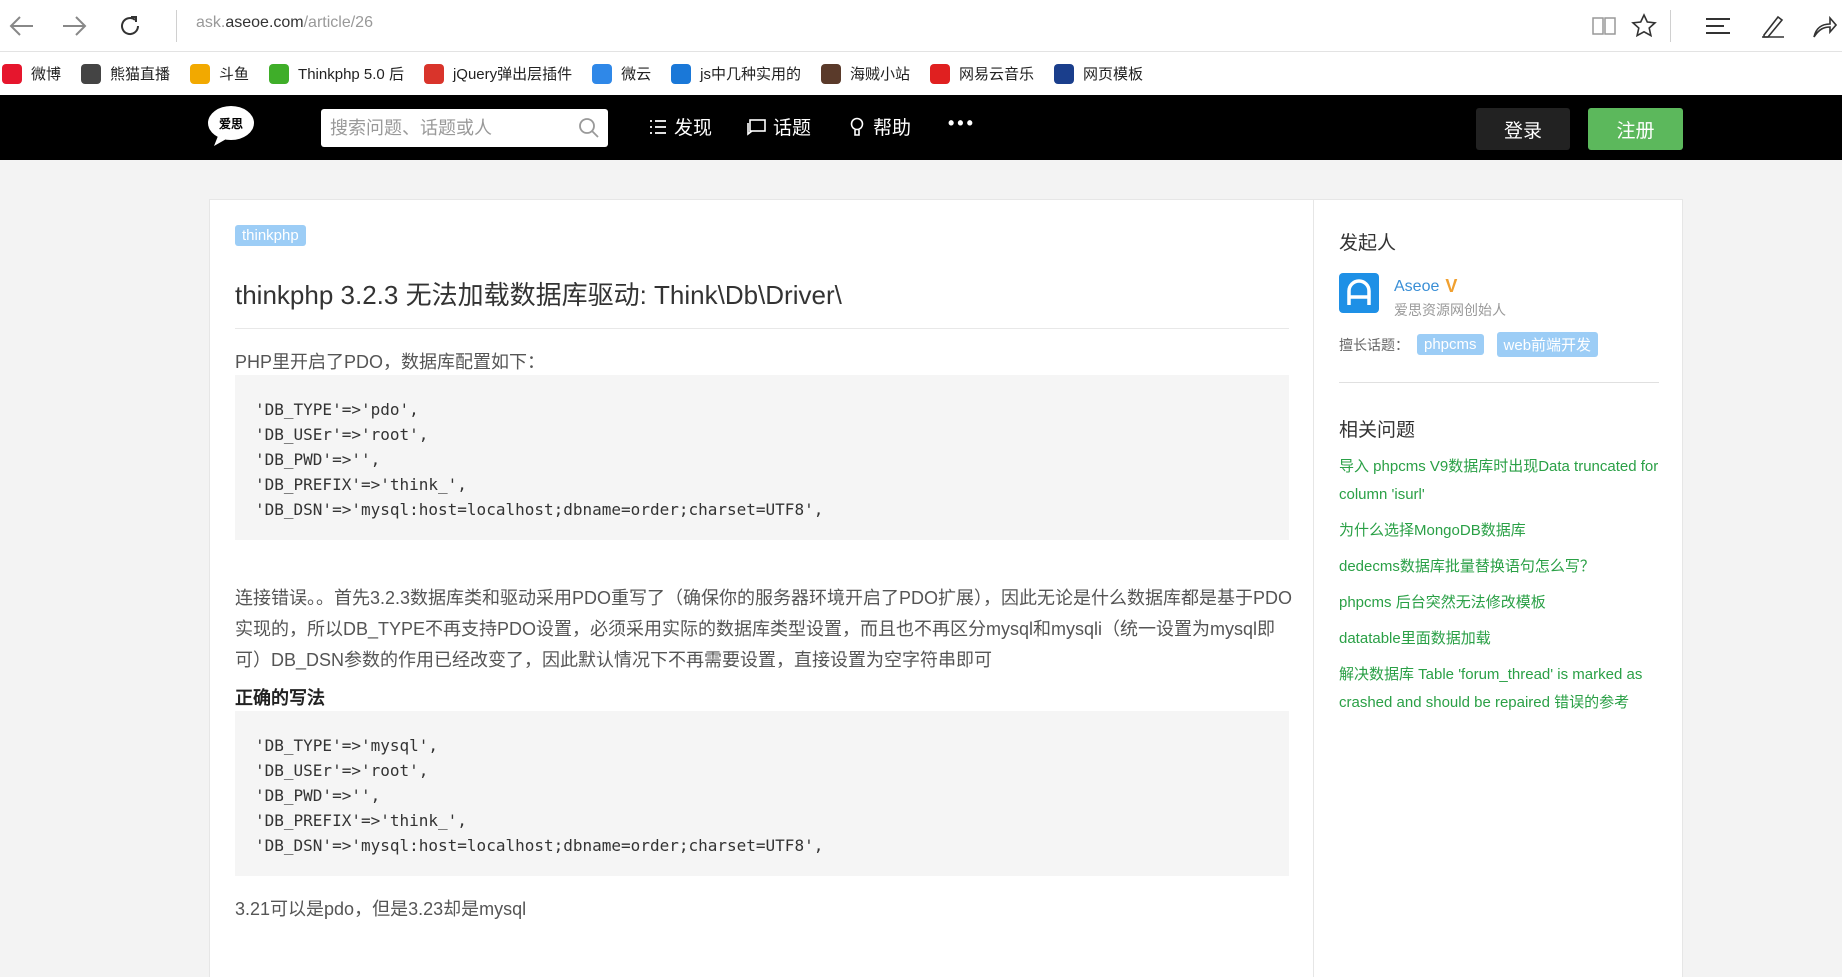  Describe the element at coordinates (1374, 344) in the screenshot. I see `good-at-label: 擅长话题：` at that location.